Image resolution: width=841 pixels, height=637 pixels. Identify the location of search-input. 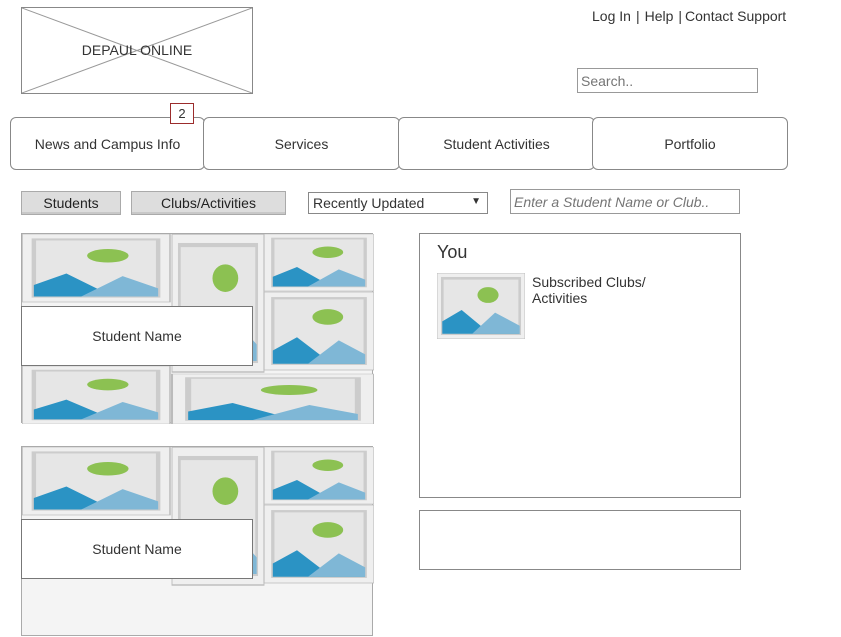
(667, 80).